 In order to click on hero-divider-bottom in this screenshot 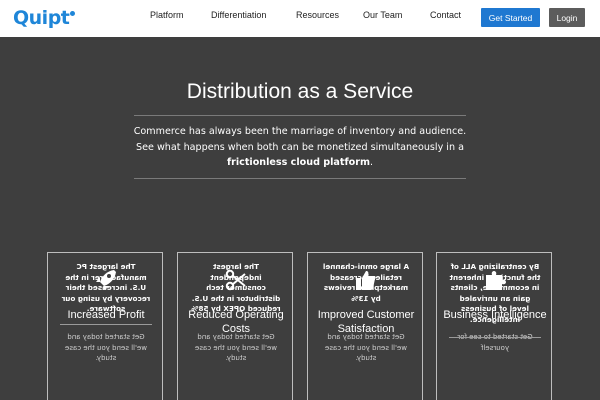, I will do `click(300, 178)`.